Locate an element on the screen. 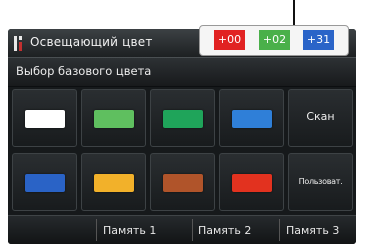 The image size is (365, 244). memory-3-button: Память 3 is located at coordinates (312, 230).